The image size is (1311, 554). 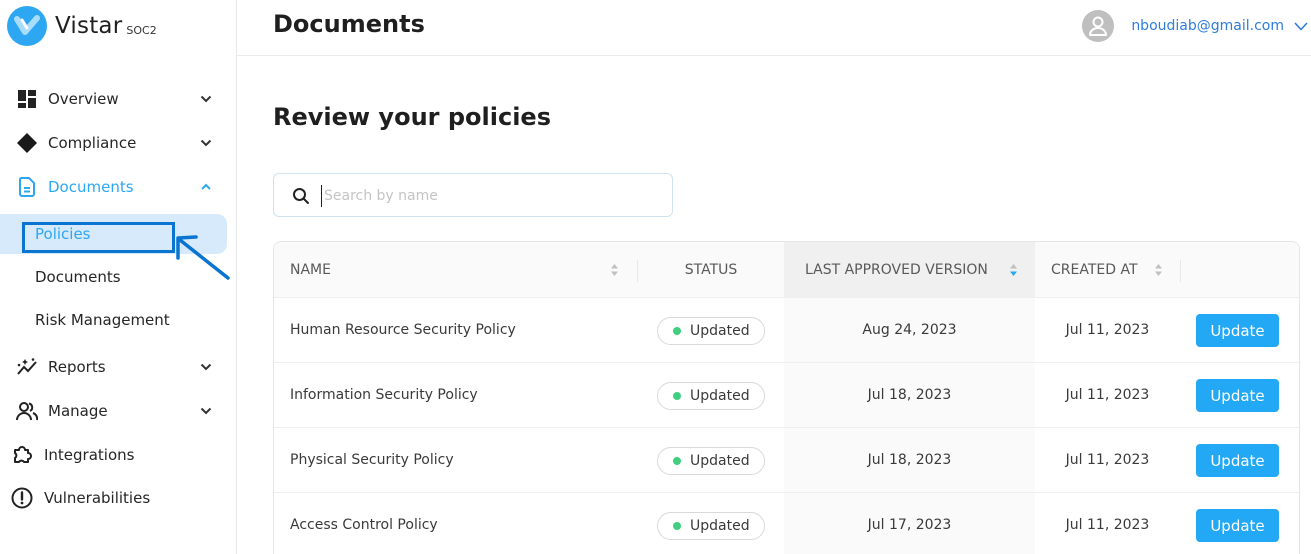 I want to click on sidebar-subitem-label: Risk Management, so click(x=102, y=320).